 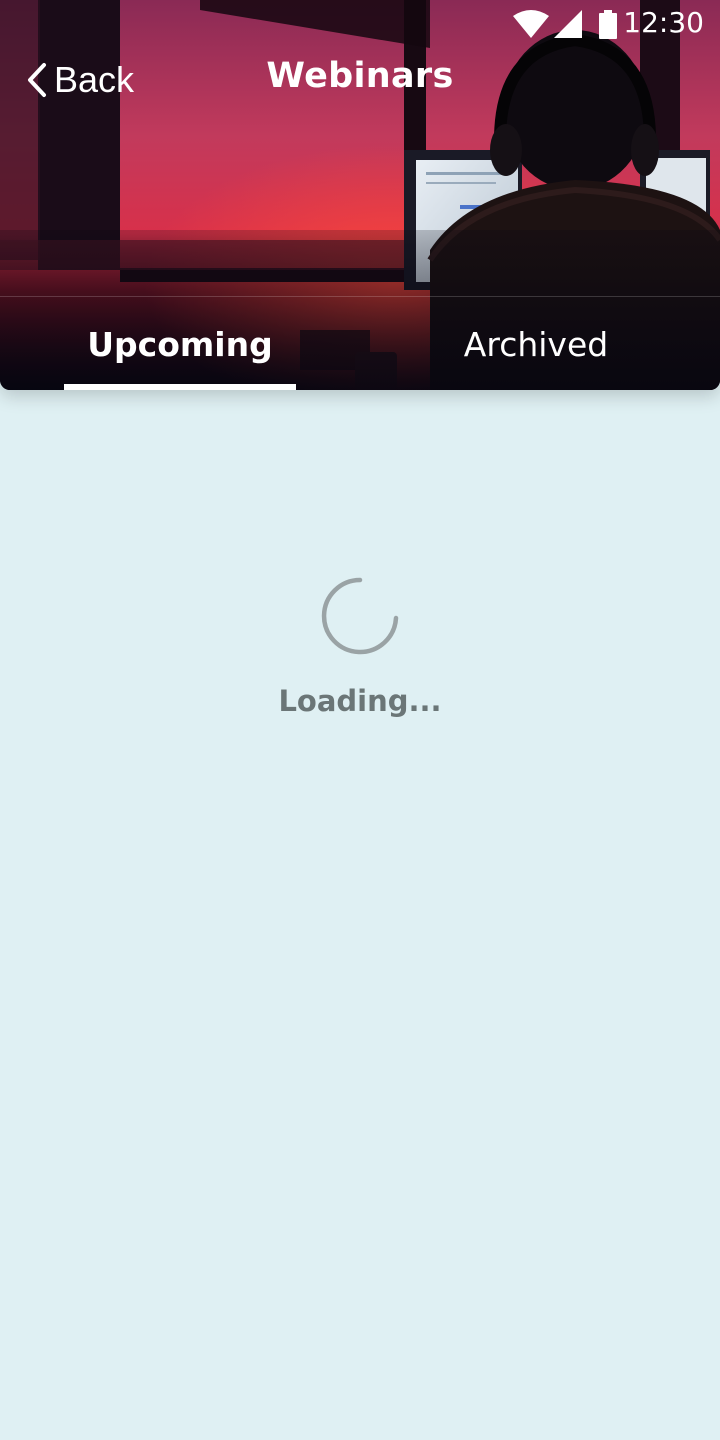 What do you see at coordinates (180, 387) in the screenshot?
I see `active-tab-indicator` at bounding box center [180, 387].